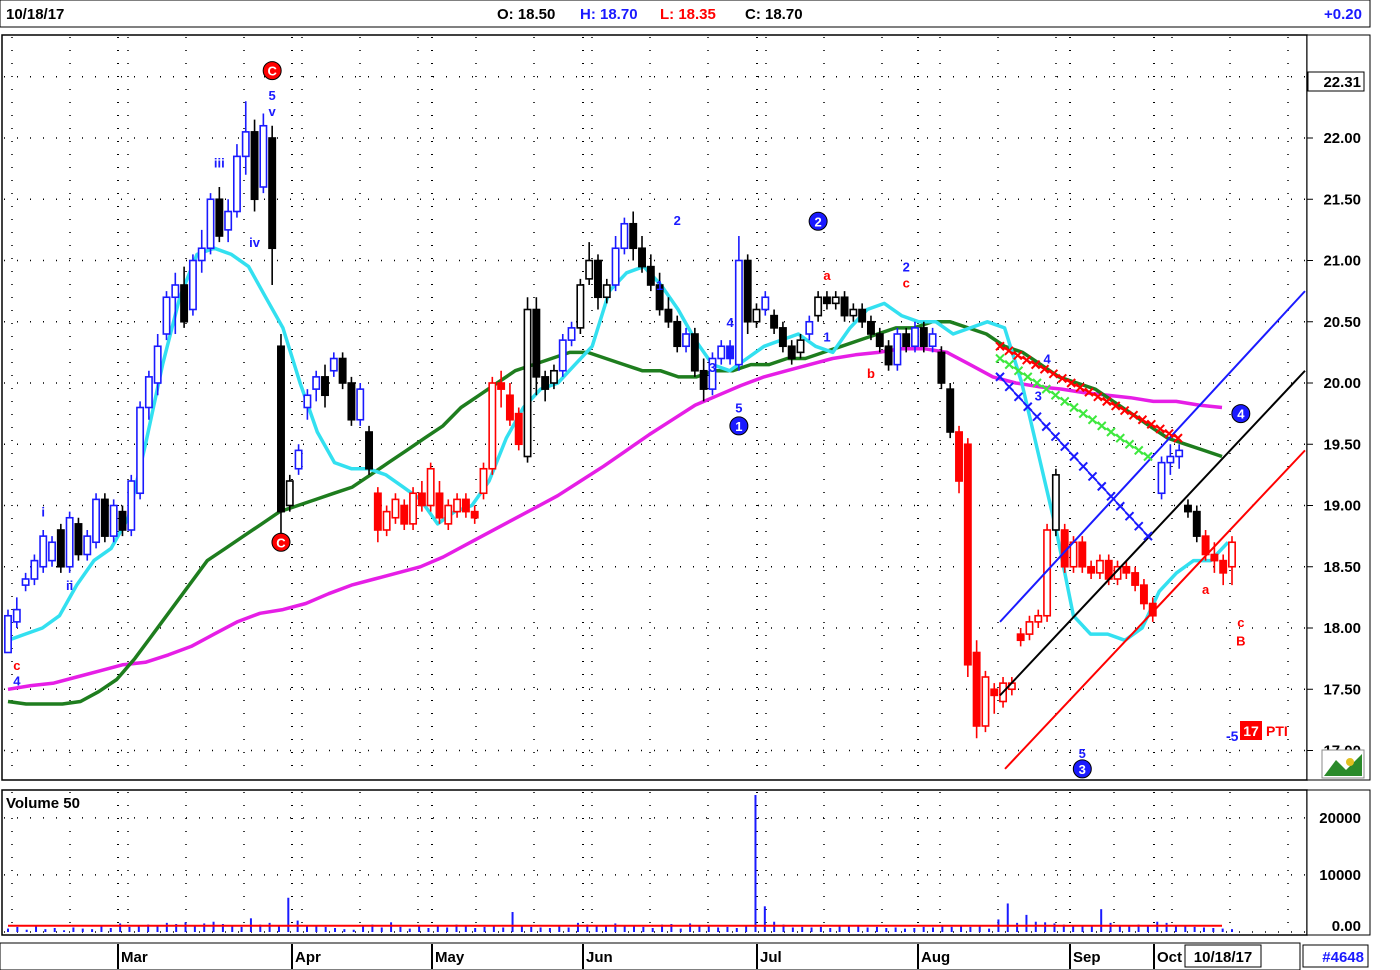 This screenshot has width=1400, height=970. What do you see at coordinates (1342, 82) in the screenshot?
I see `last-price-label: 22.31` at bounding box center [1342, 82].